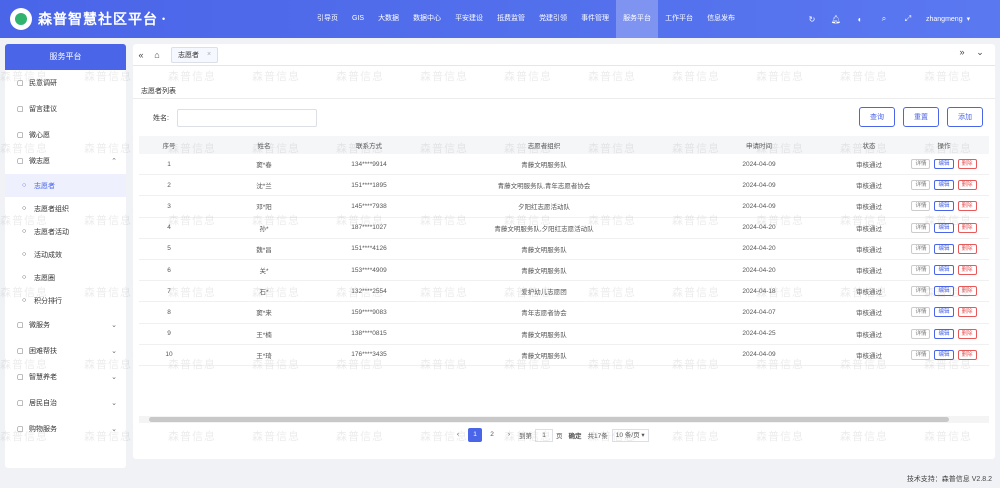 Image resolution: width=1000 pixels, height=488 pixels. I want to click on page-number: 2, so click(492, 435).